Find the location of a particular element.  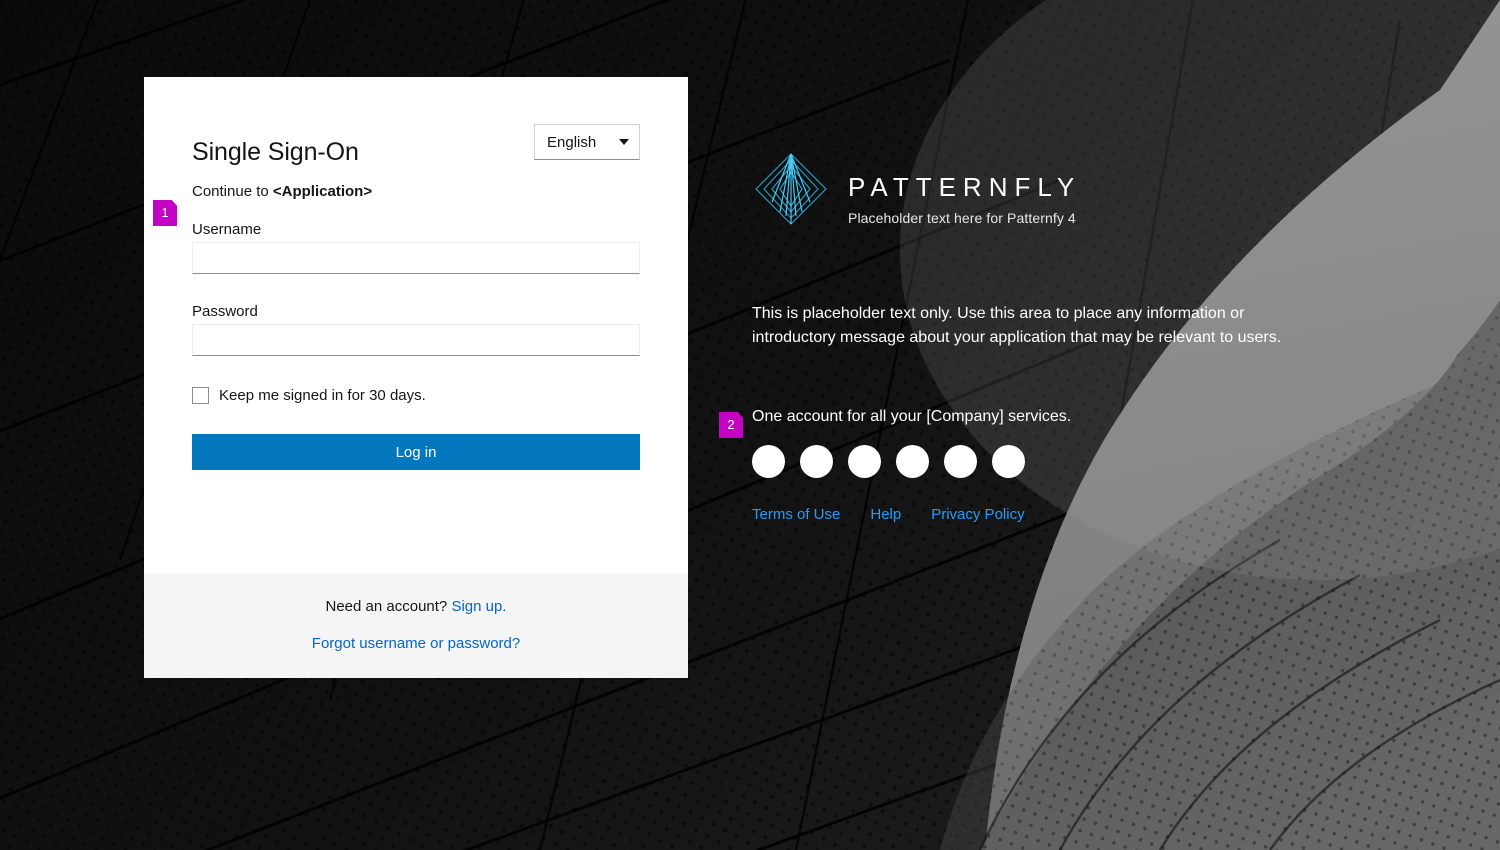

forgot-credentials-link: Forgot username or password? is located at coordinates (416, 643).